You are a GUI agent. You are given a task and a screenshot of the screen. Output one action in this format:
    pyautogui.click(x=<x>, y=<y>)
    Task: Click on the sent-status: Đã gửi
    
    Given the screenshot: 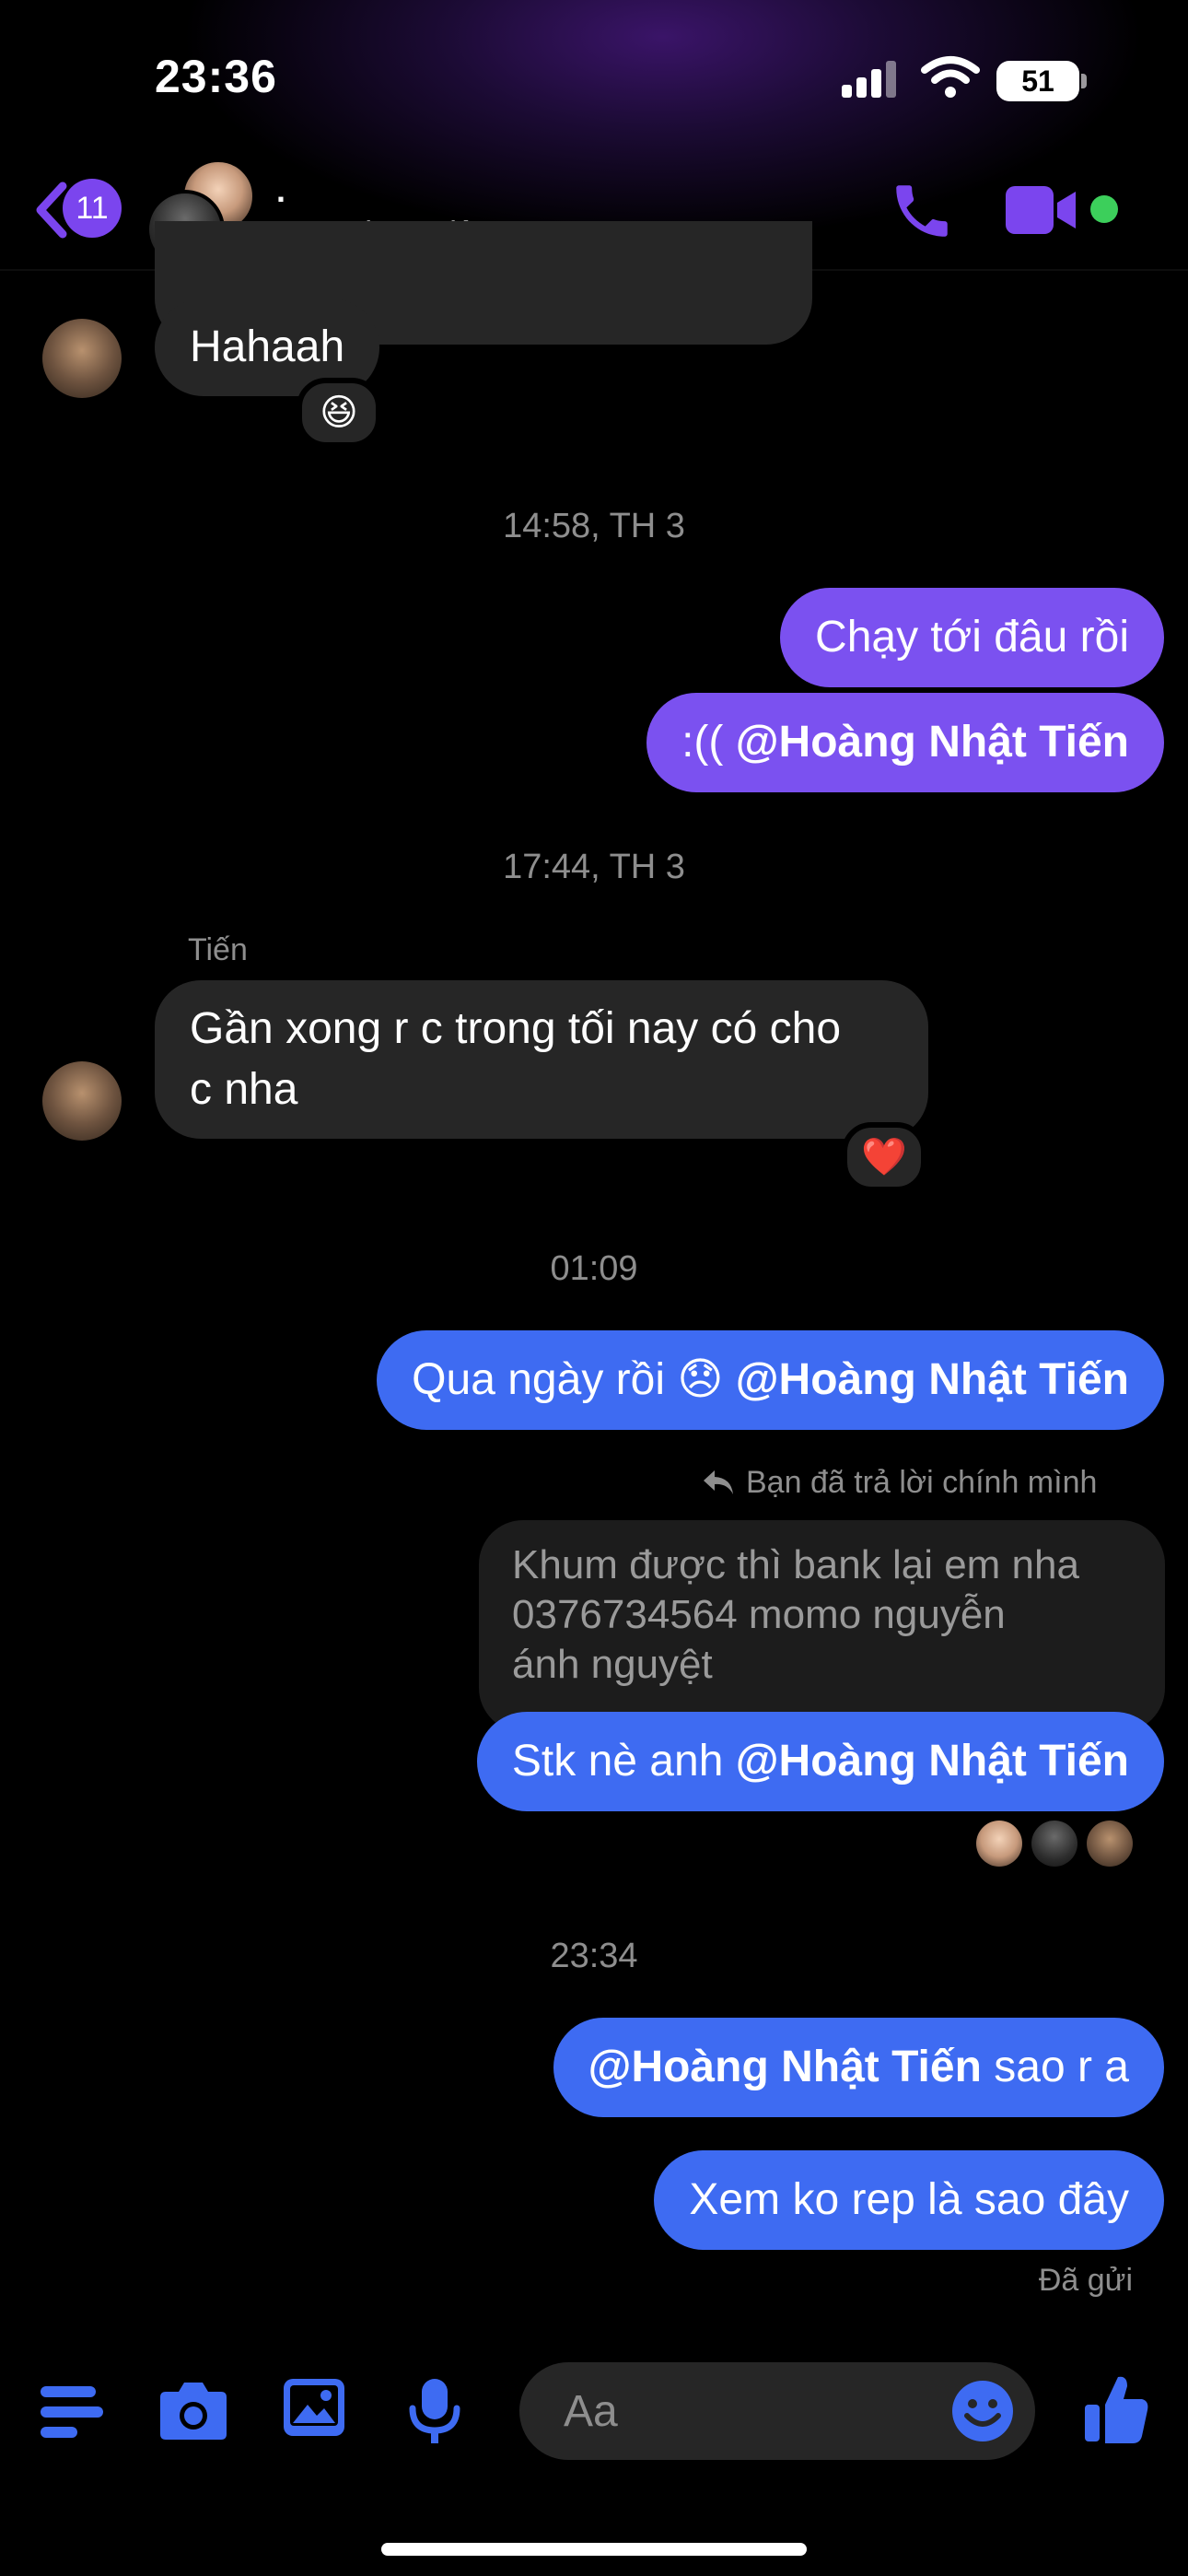 What is the action you would take?
    pyautogui.click(x=1085, y=2280)
    